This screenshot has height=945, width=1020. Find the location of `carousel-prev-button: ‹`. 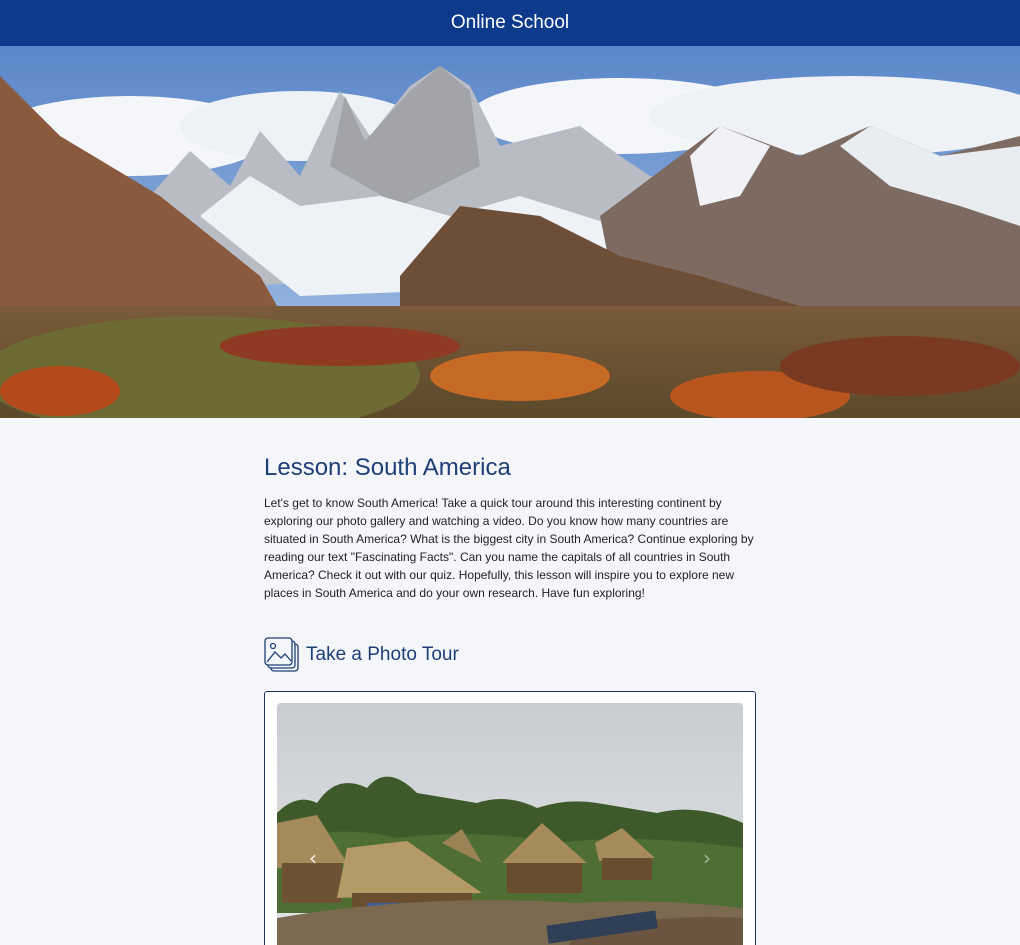

carousel-prev-button: ‹ is located at coordinates (313, 858).